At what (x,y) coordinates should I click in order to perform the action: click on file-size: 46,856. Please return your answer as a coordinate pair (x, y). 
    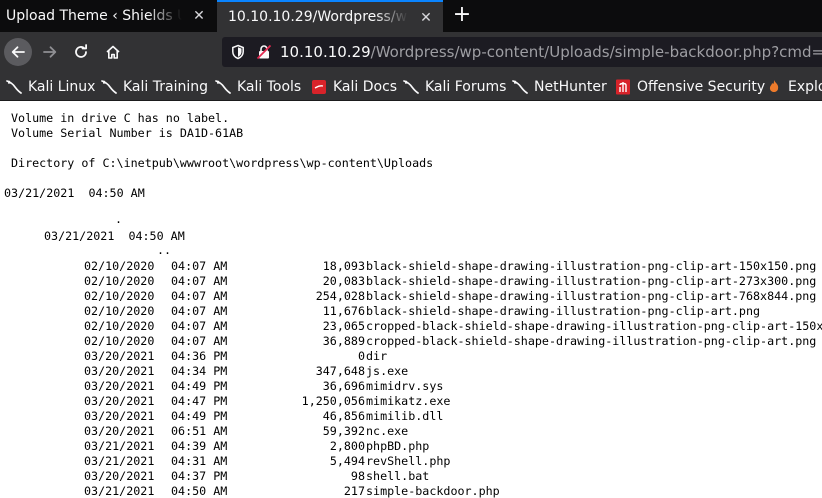
    Looking at the image, I should click on (343, 416).